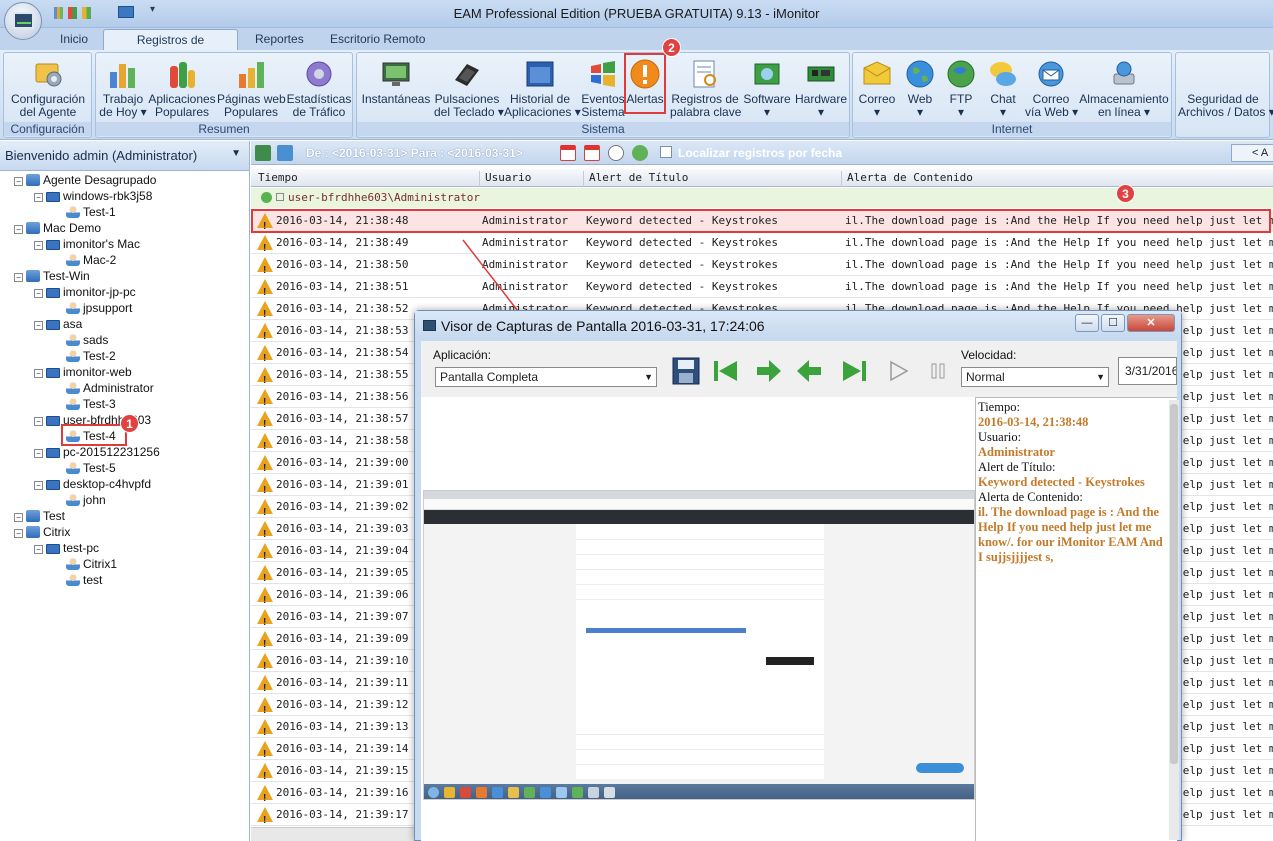 The height and width of the screenshot is (841, 1273). I want to click on registros-palabra-clave-button: Registros de palabra clave, so click(705, 89).